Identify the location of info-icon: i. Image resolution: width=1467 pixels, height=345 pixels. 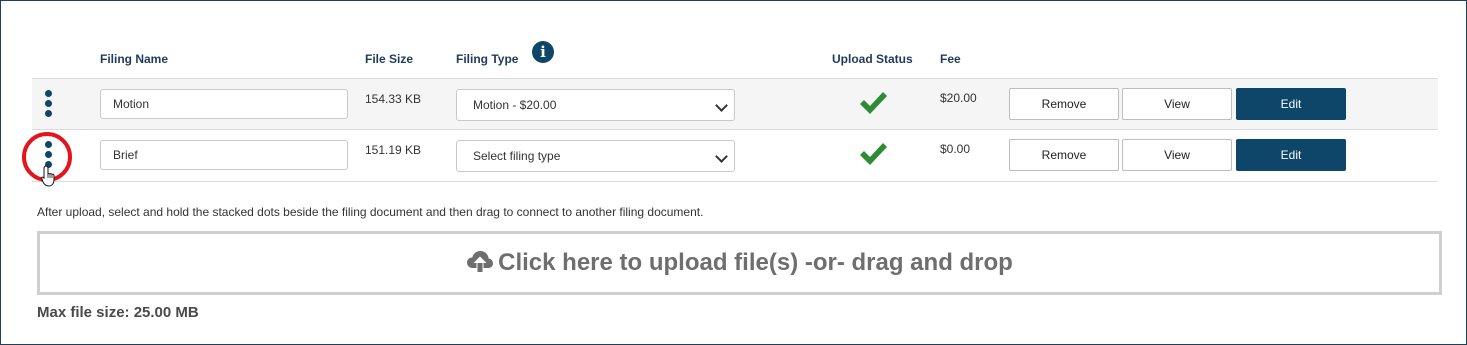
(543, 52).